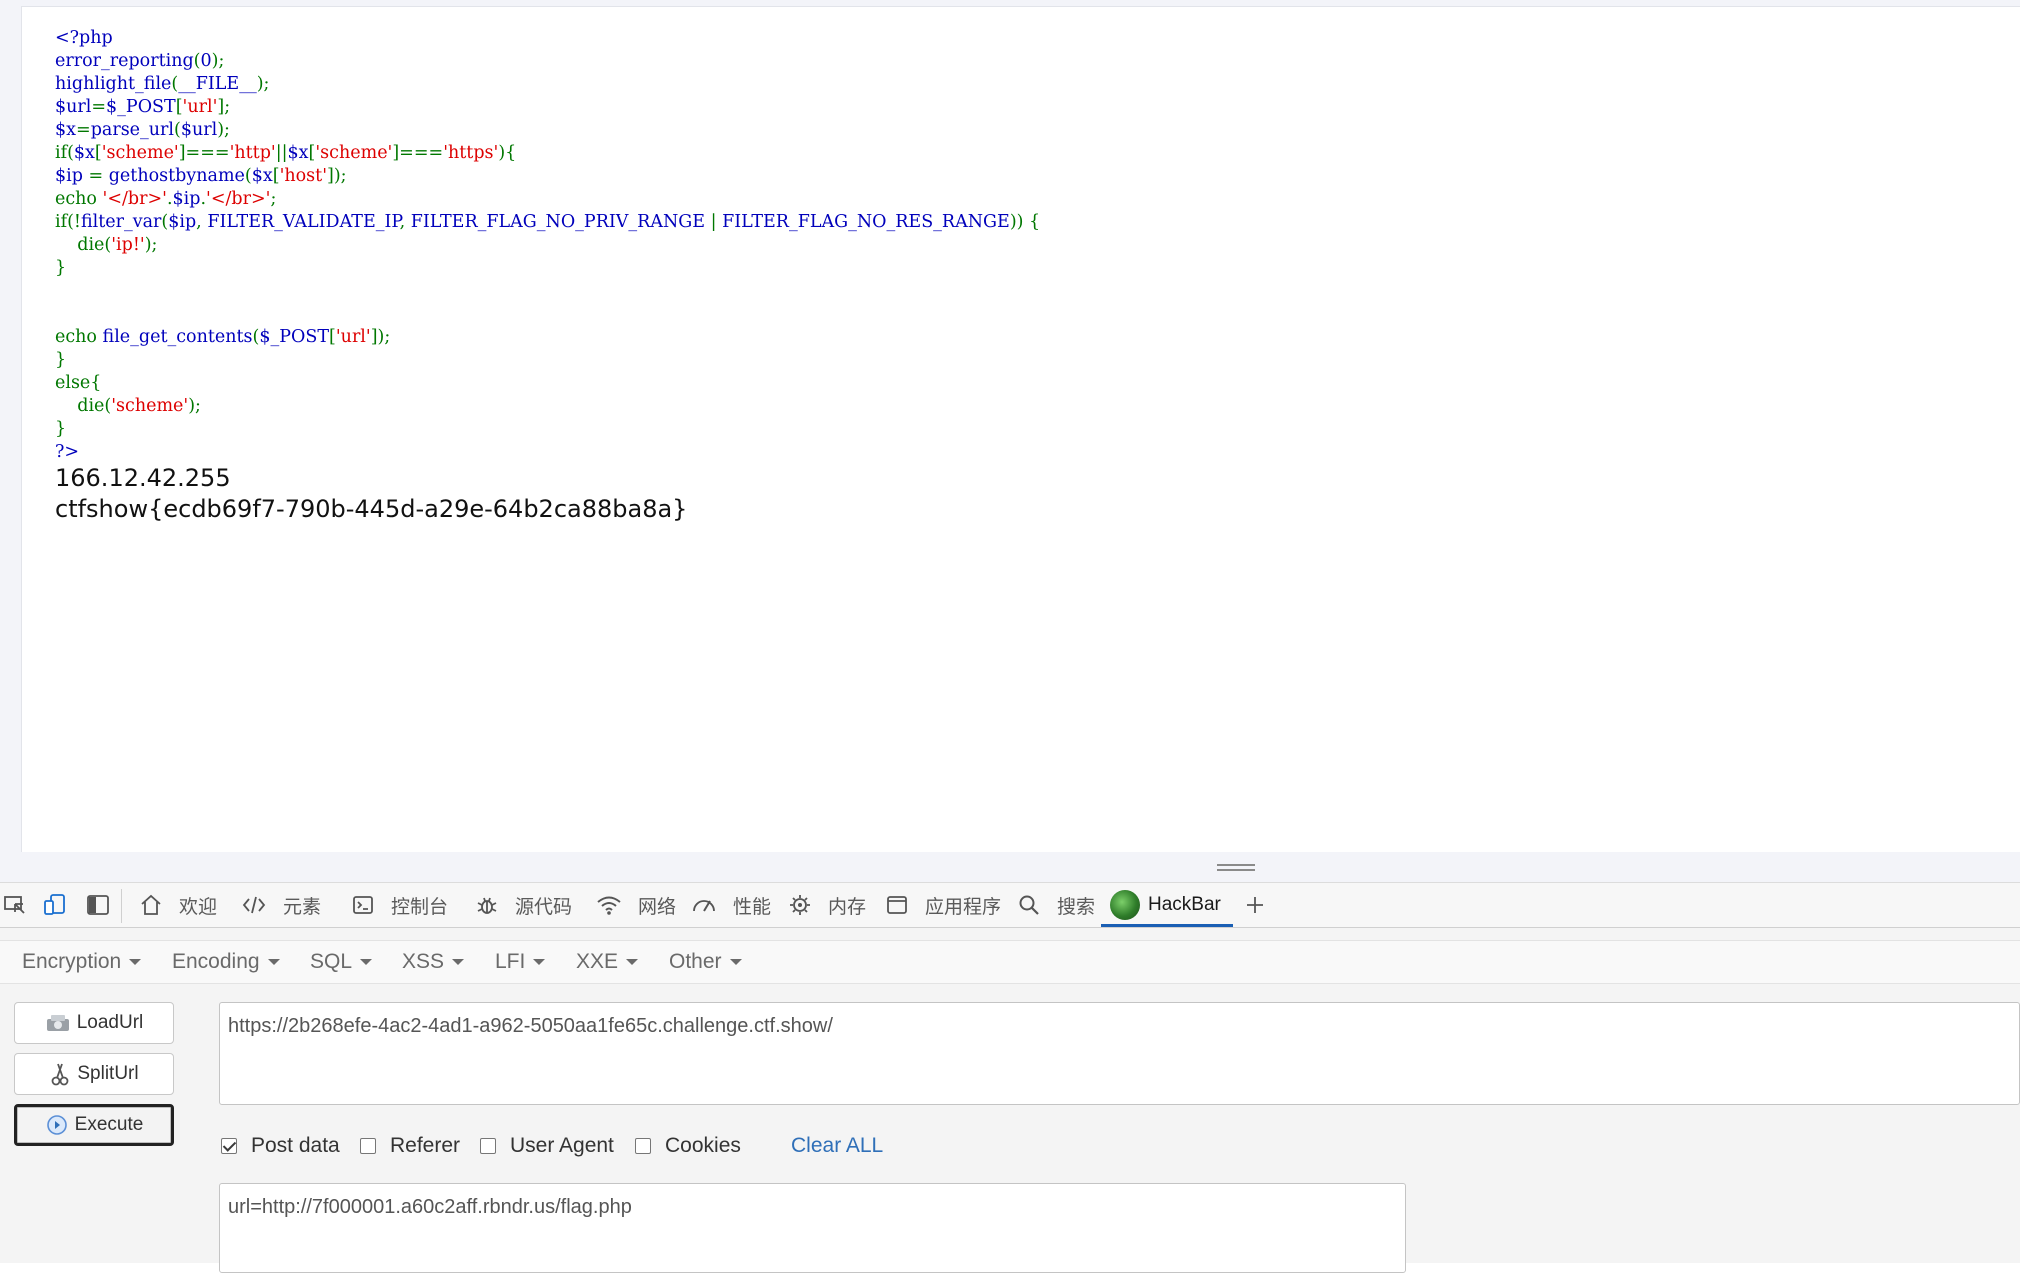 The height and width of the screenshot is (1273, 2020). What do you see at coordinates (410, 1146) in the screenshot?
I see `option-referer: Referer` at bounding box center [410, 1146].